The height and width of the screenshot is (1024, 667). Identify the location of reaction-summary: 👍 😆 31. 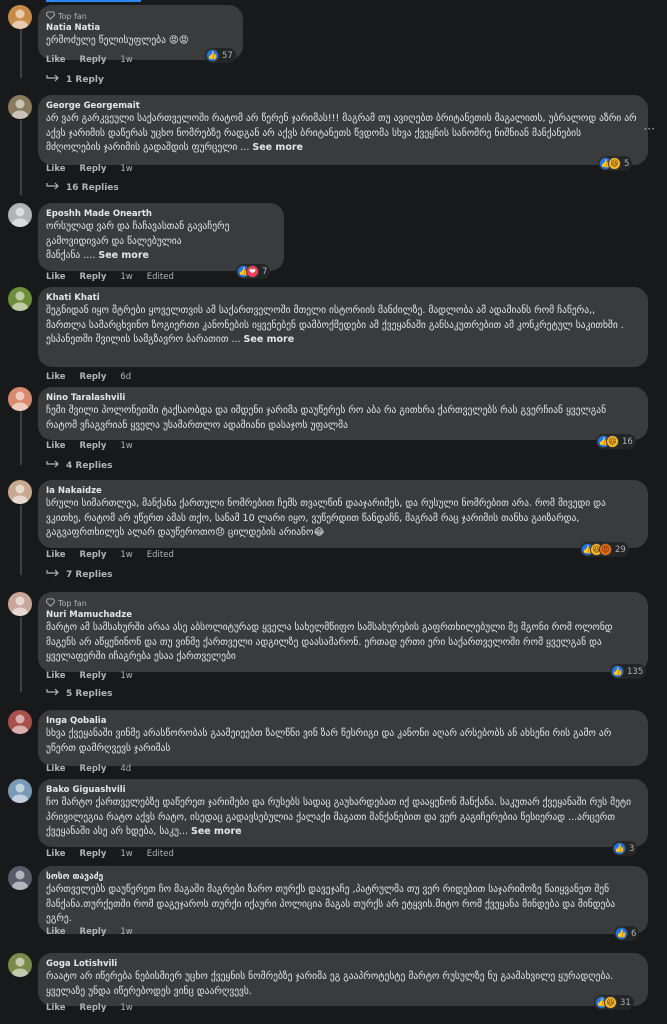
(614, 1002).